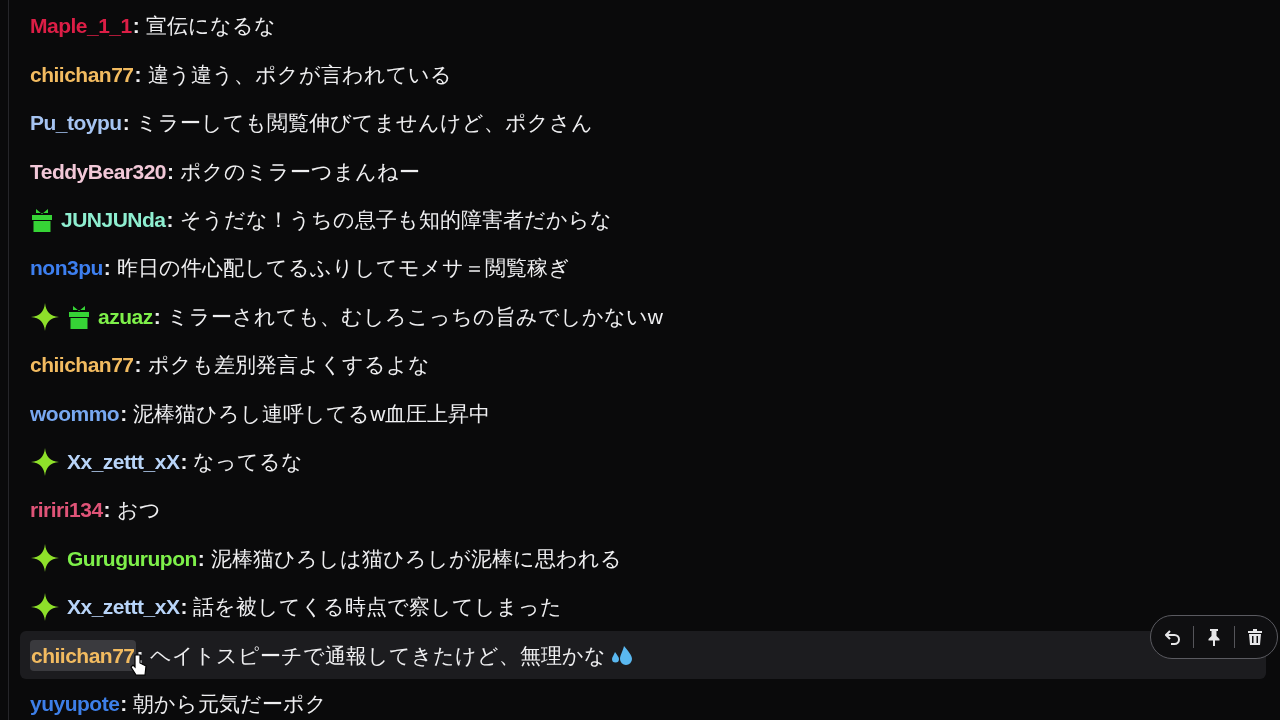 This screenshot has height=720, width=1280. I want to click on chat-message-row: woommo: 泥棒猫ひろし連呼してるw血圧上昇中, so click(643, 413).